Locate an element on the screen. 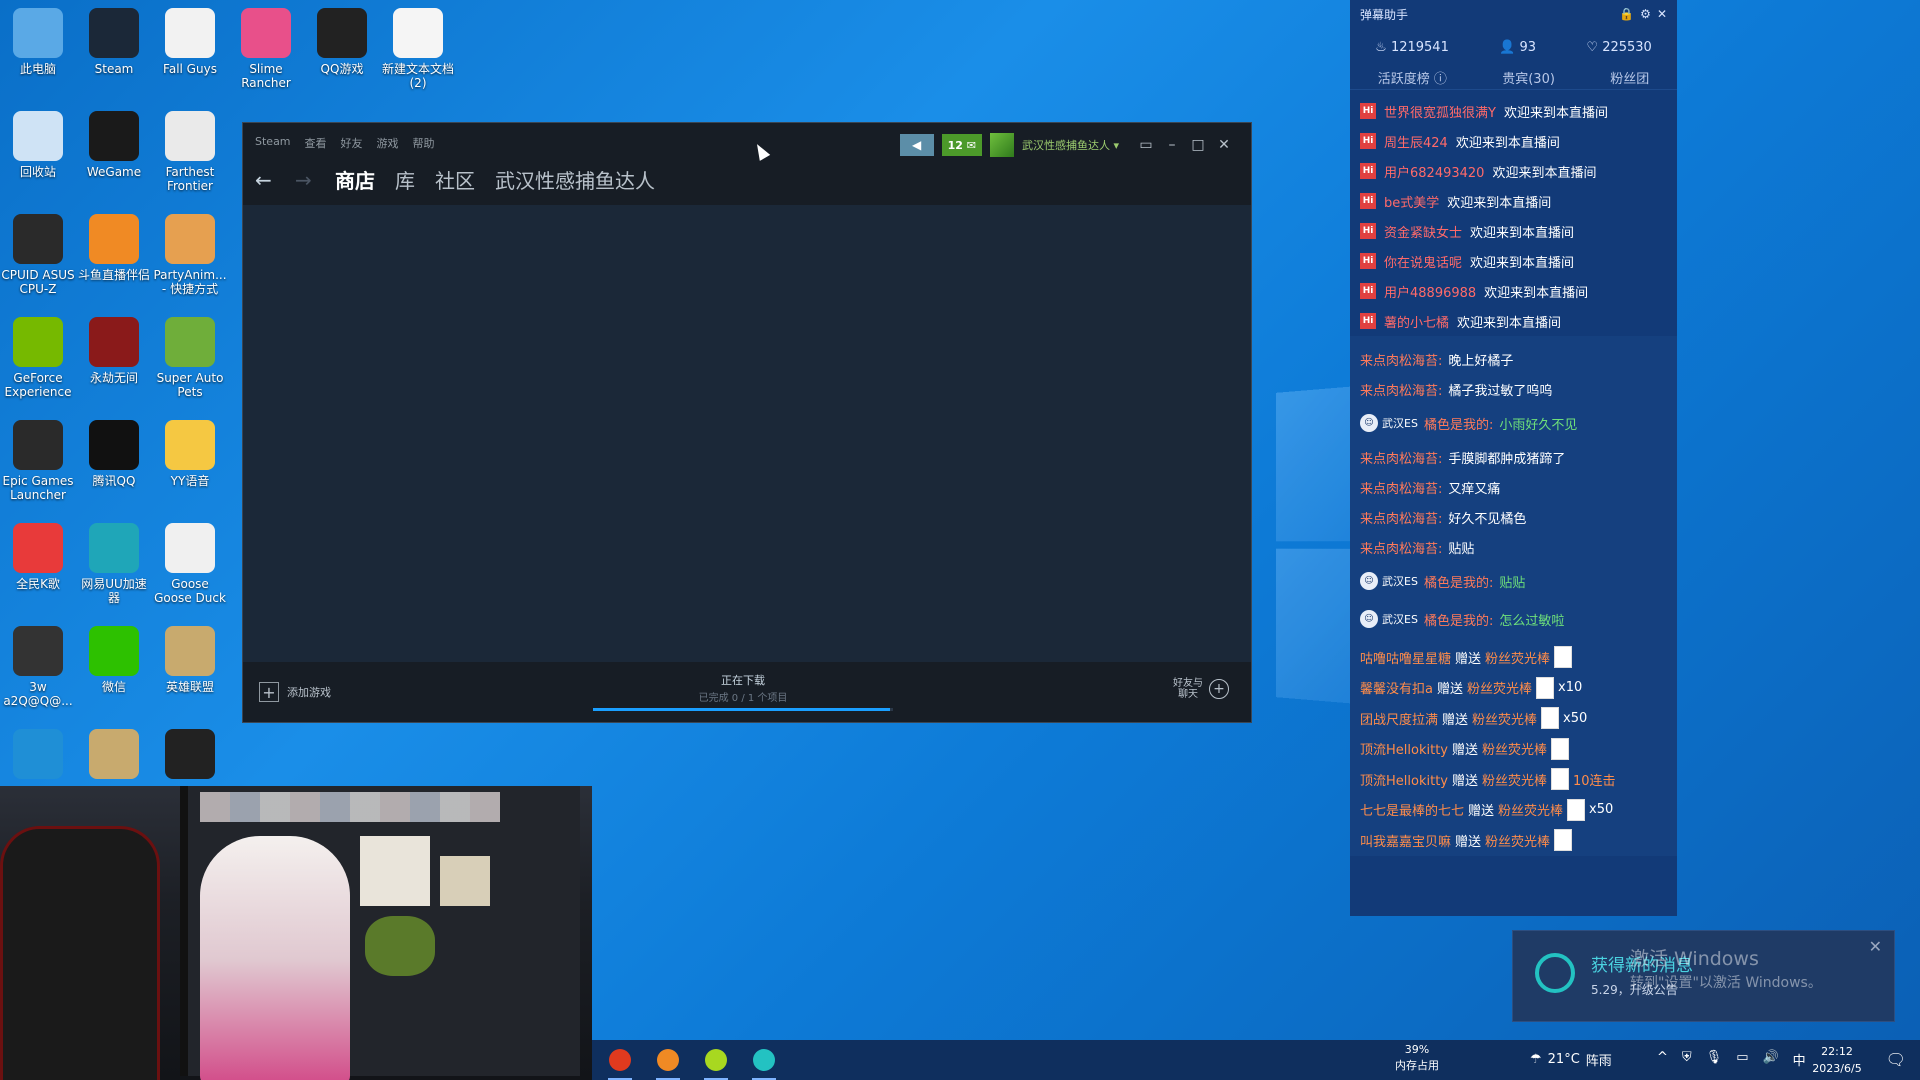 This screenshot has width=1920, height=1080. gear-icon: ⚙ is located at coordinates (1645, 14).